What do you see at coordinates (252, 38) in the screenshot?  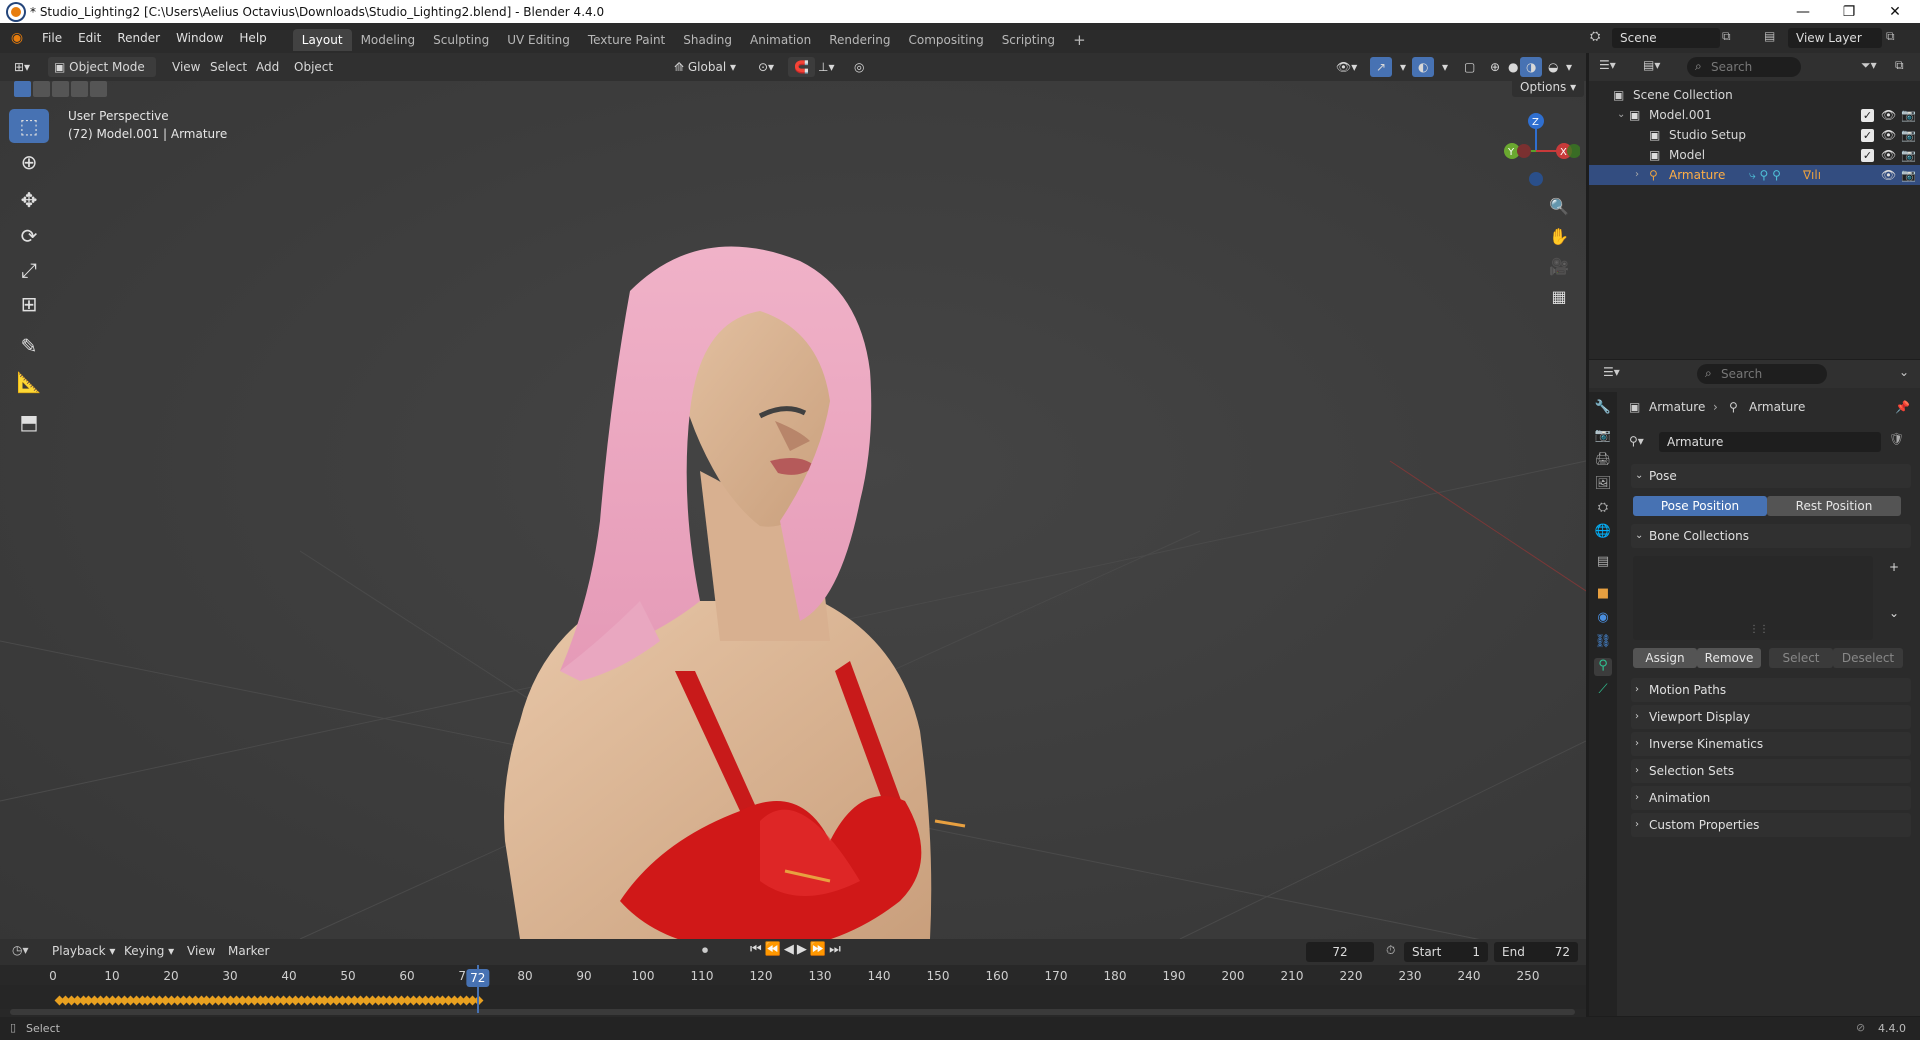 I see `menu-help: Help` at bounding box center [252, 38].